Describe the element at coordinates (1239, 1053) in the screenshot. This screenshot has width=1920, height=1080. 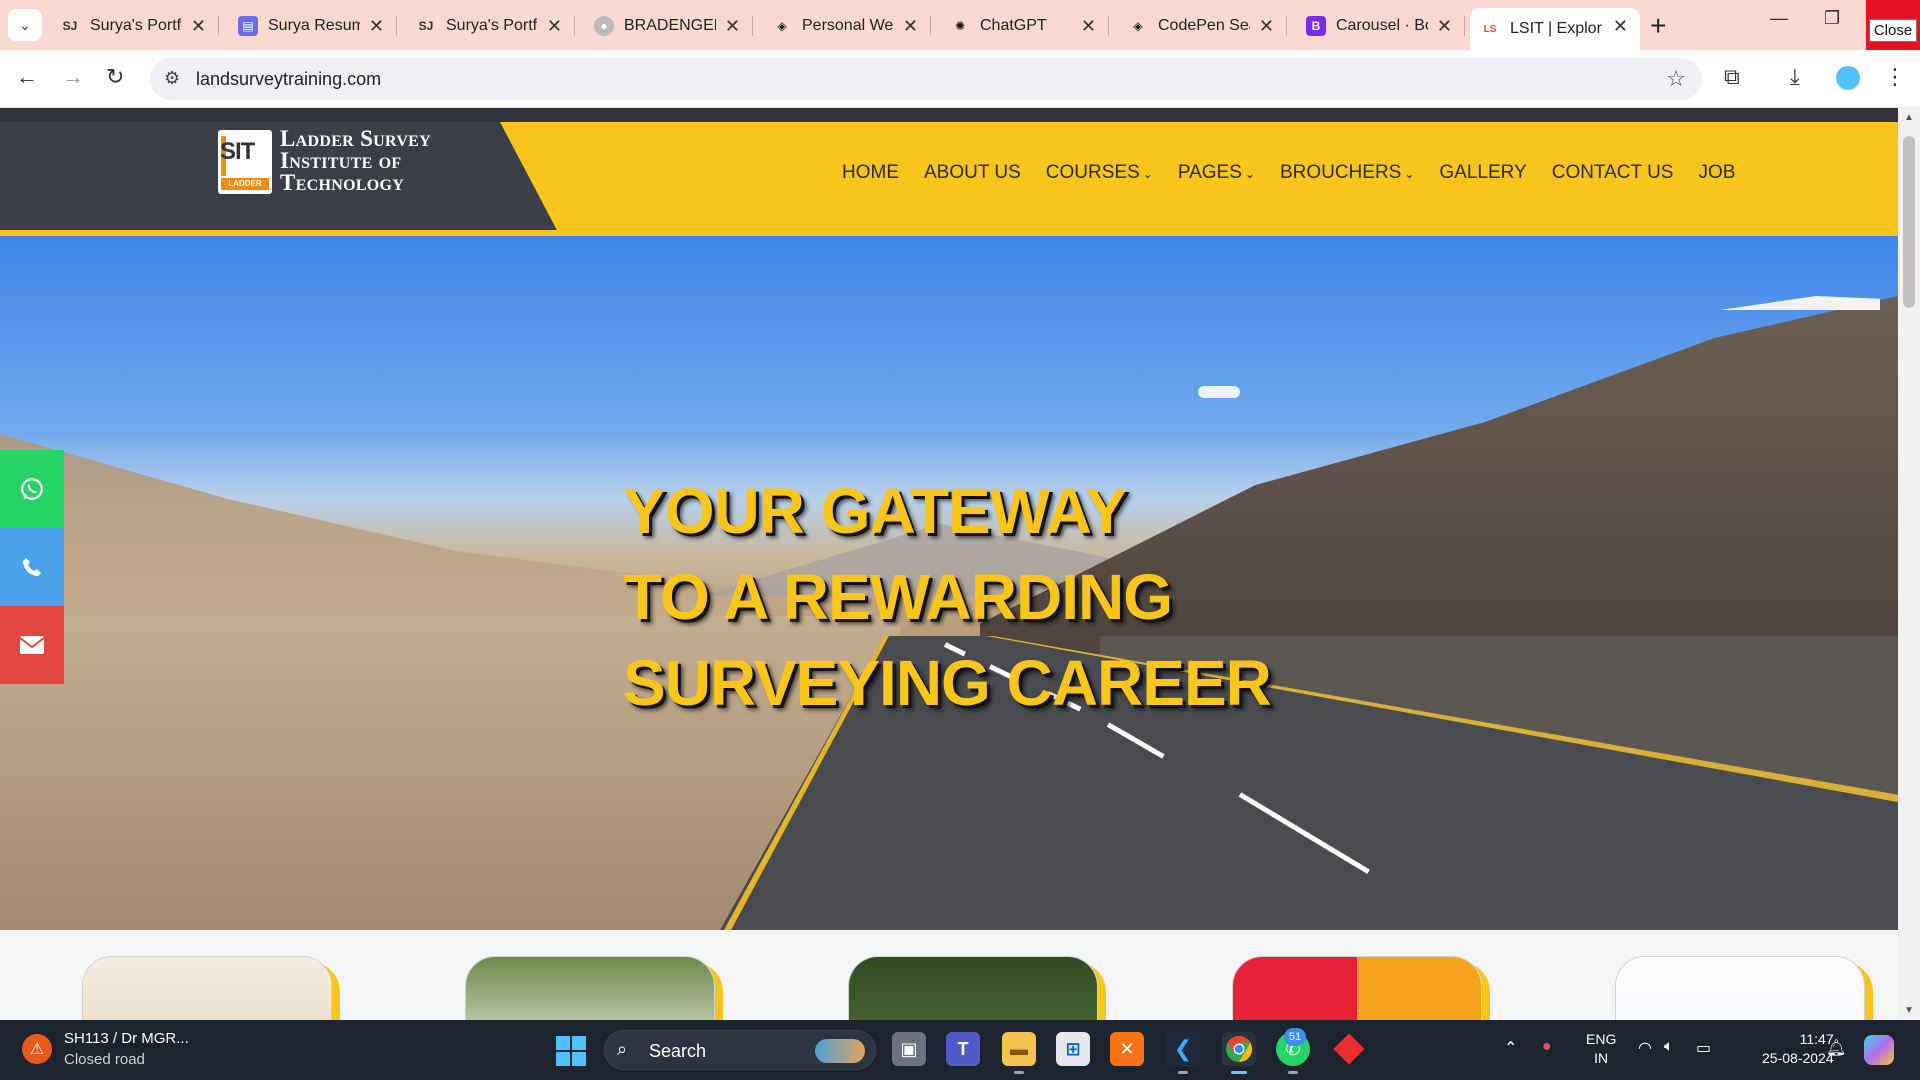
I see `chrome-icon` at that location.